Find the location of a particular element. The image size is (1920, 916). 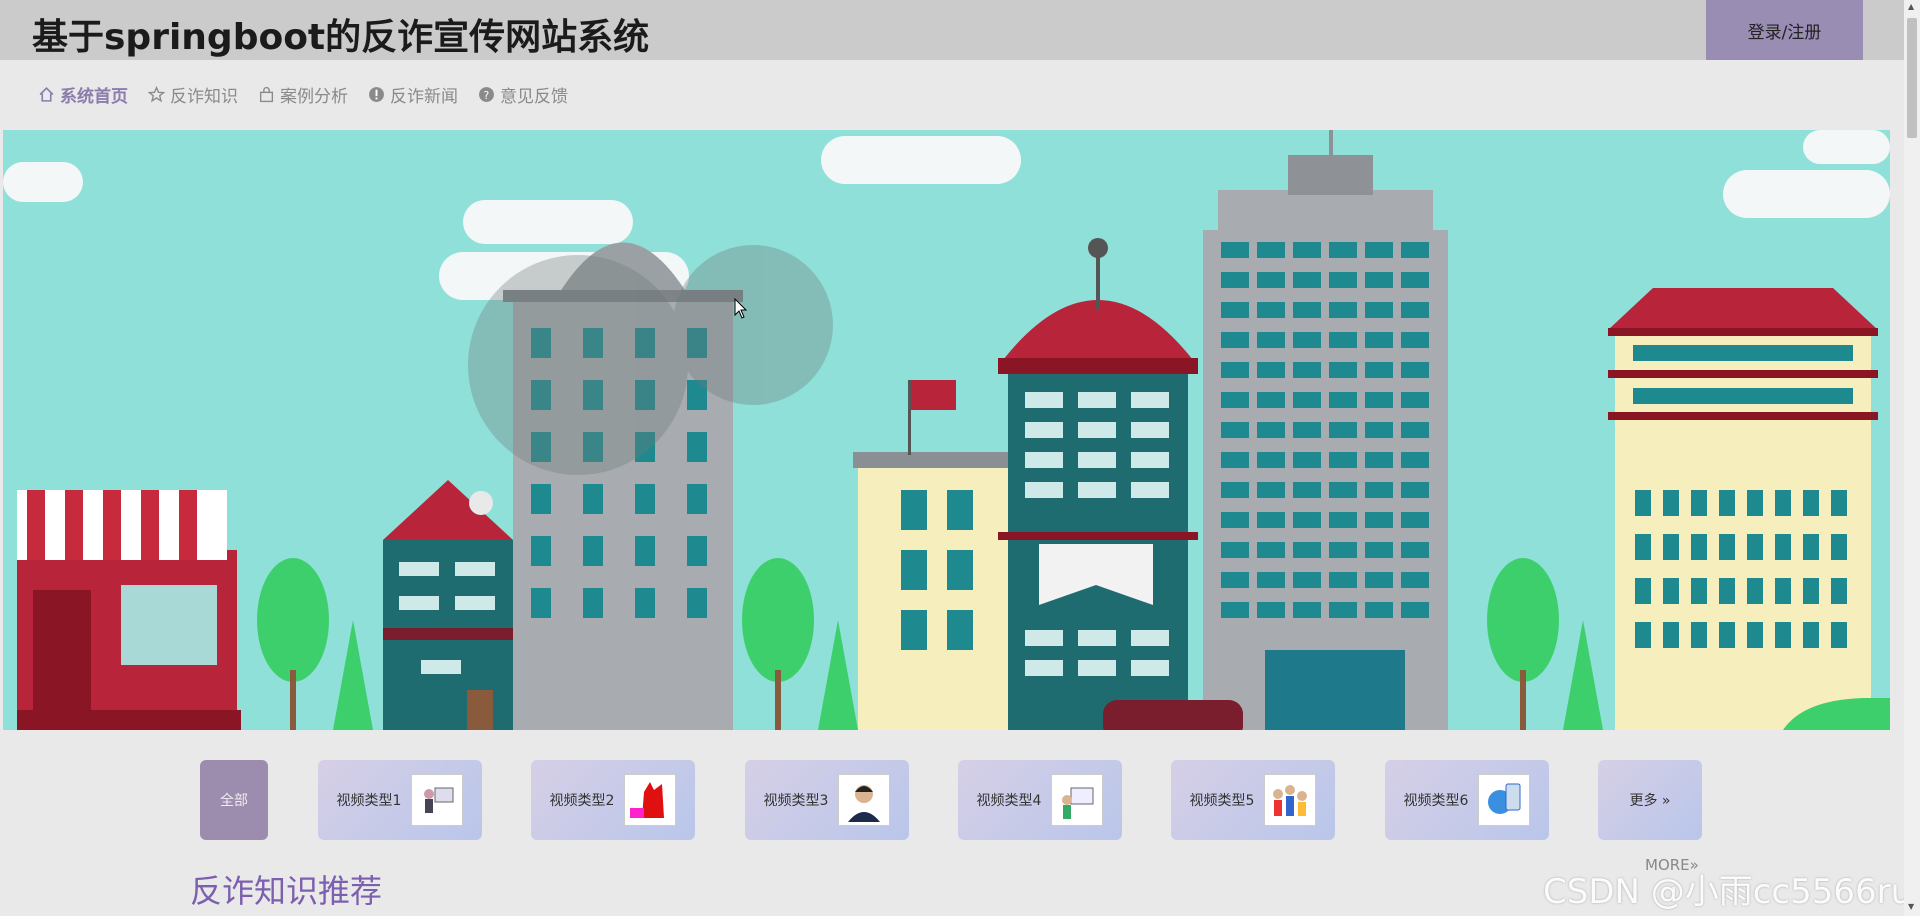

nav-item-knowledge: 反诈知识 is located at coordinates (193, 94).